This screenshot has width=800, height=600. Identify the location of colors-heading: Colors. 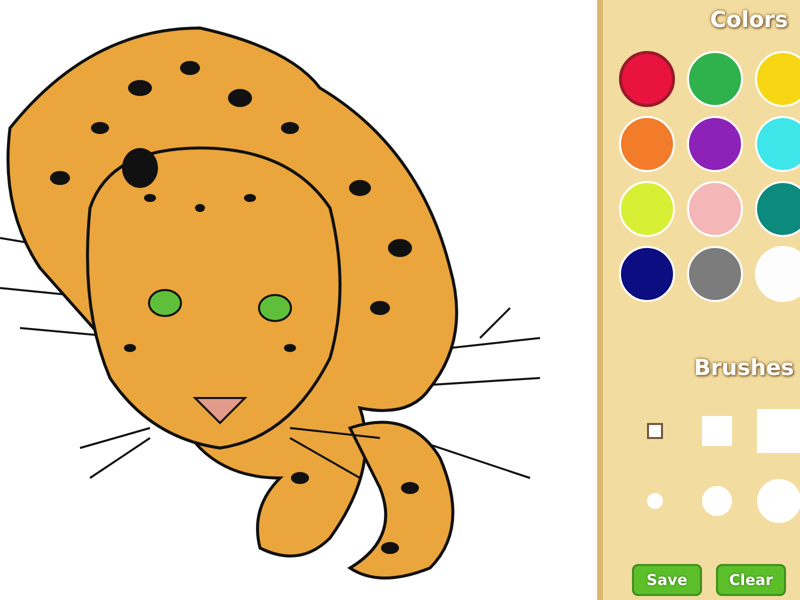
(749, 21).